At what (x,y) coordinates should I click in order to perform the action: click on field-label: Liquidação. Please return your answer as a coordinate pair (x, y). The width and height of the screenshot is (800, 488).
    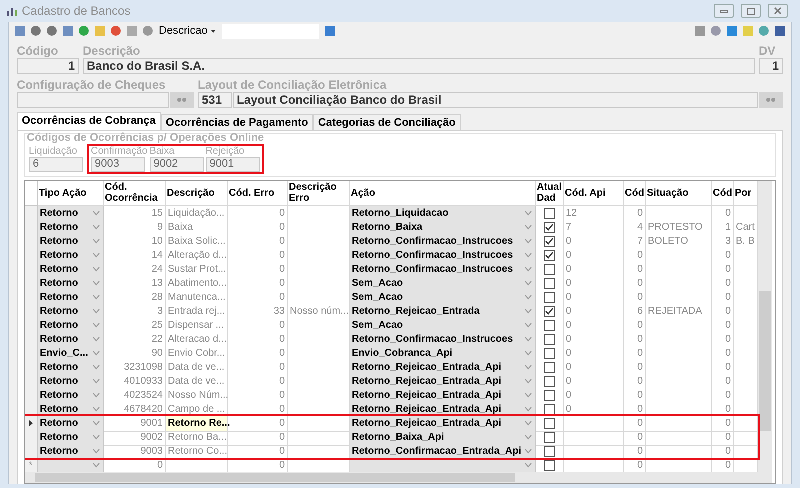
    Looking at the image, I should click on (53, 151).